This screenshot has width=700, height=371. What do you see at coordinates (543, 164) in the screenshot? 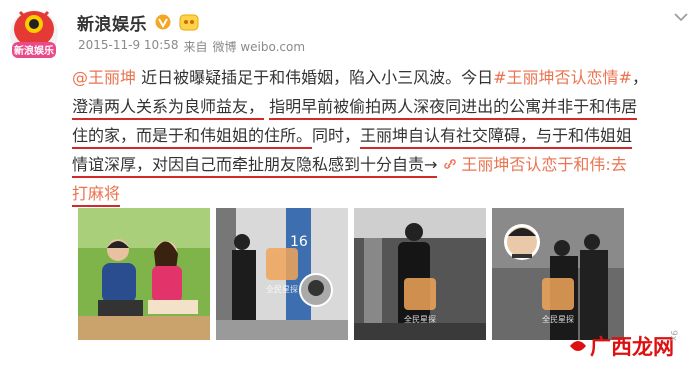
I see `content-link: 王丽坤否认恋于和伟:去` at bounding box center [543, 164].